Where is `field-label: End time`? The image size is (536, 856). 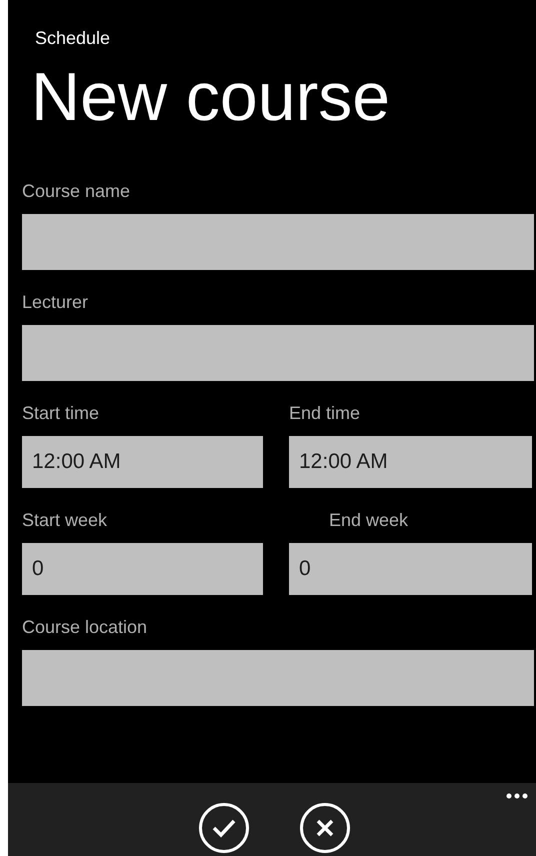
field-label: End time is located at coordinates (325, 413).